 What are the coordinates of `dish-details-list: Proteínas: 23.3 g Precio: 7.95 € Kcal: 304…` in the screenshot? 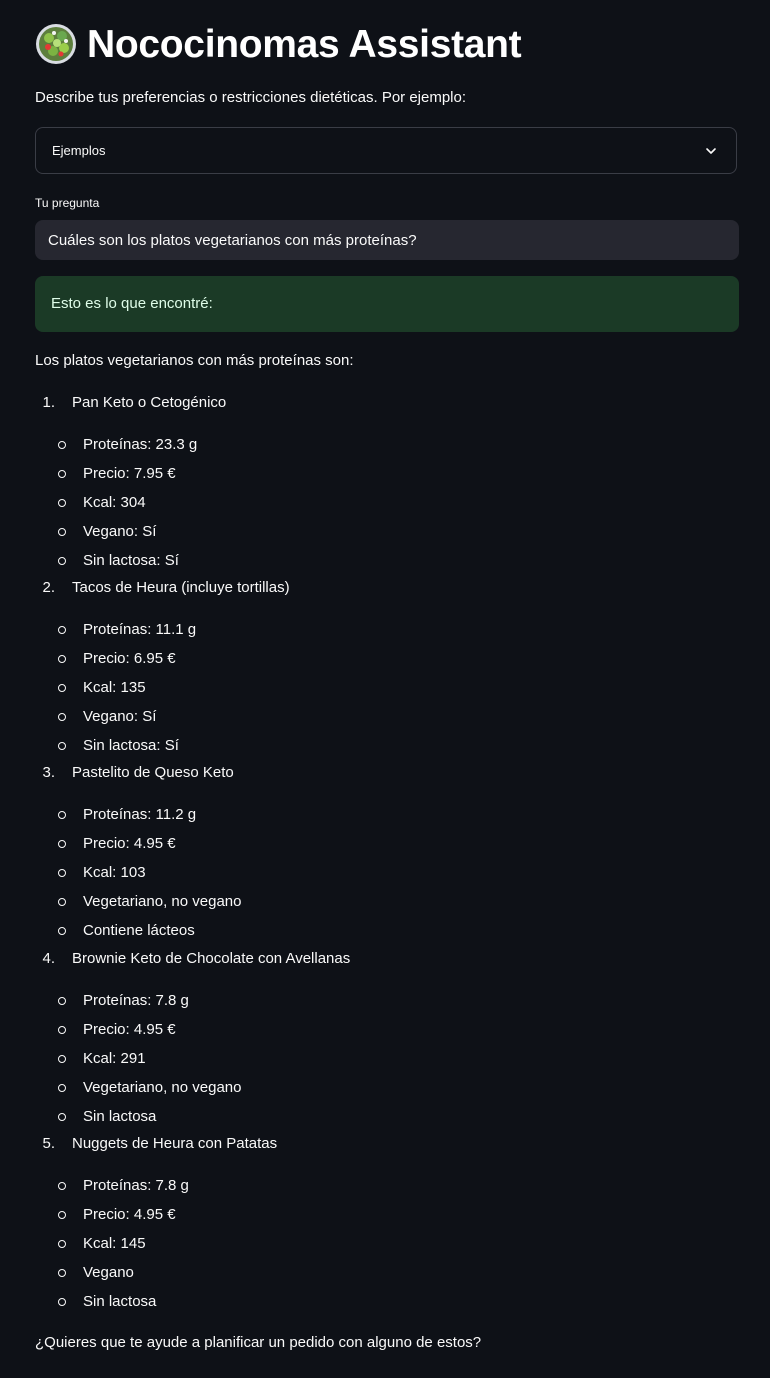 It's located at (387, 502).